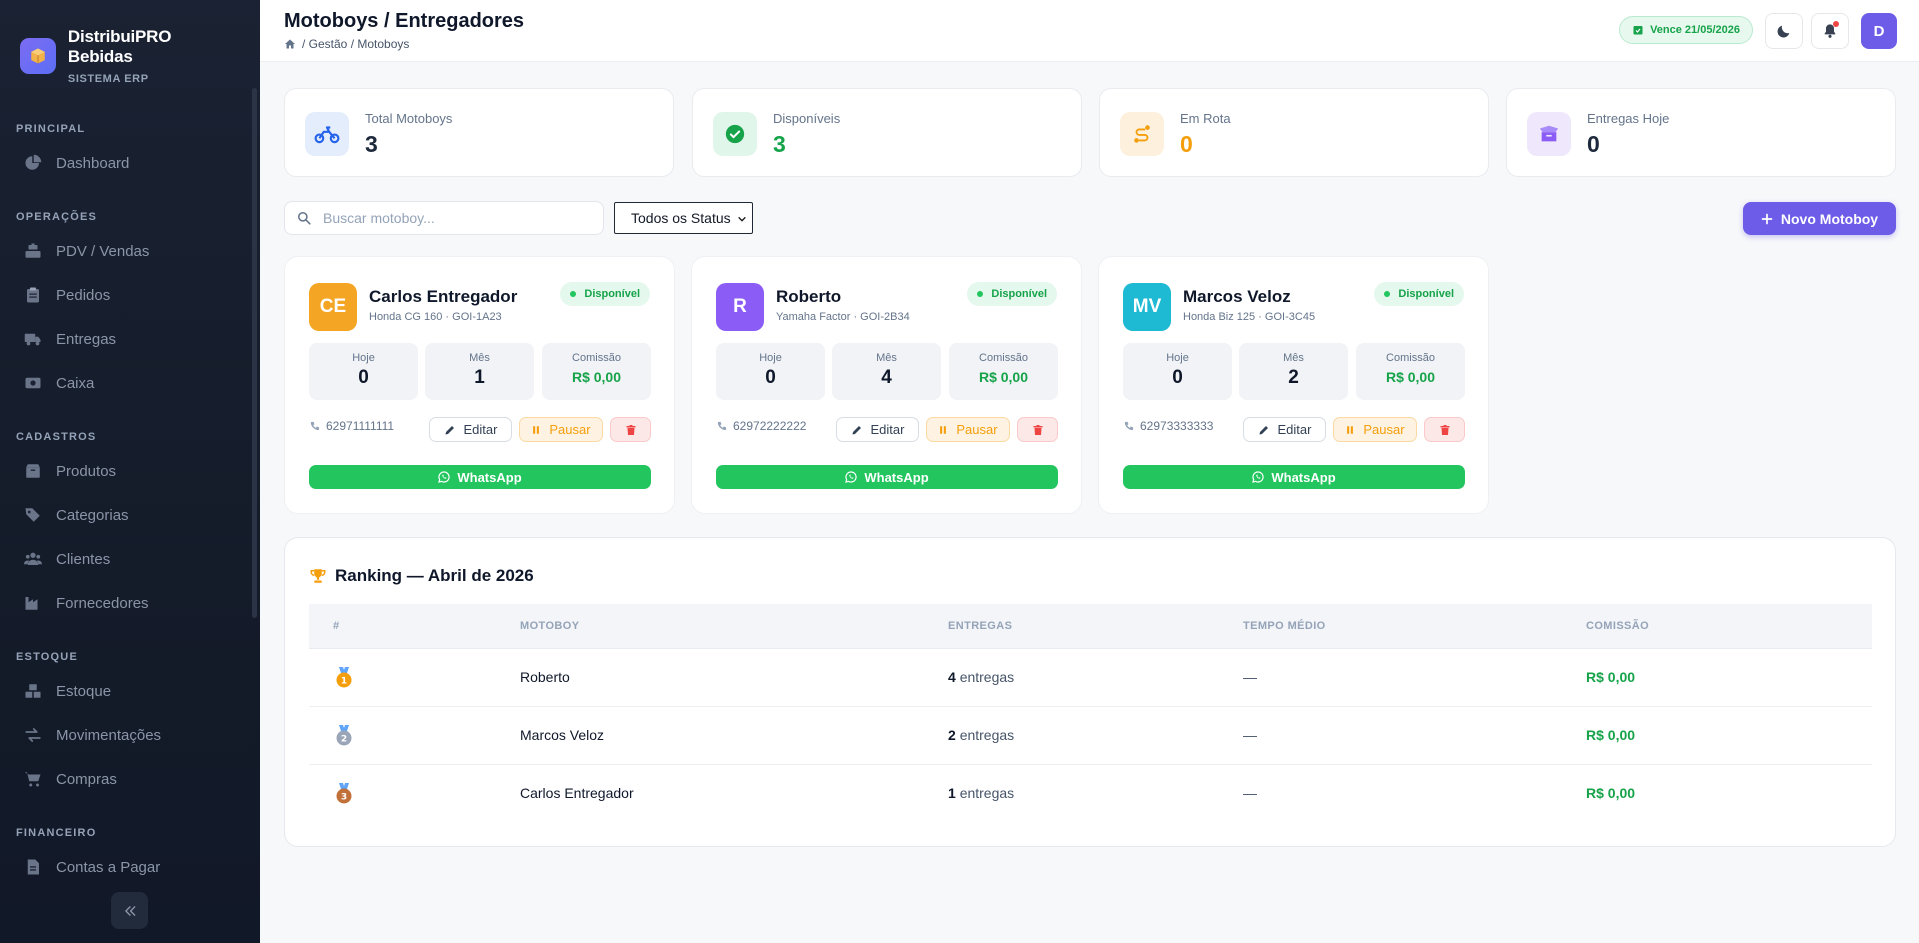  Describe the element at coordinates (93, 163) in the screenshot. I see `sidebar-item-label: Dashboard` at that location.